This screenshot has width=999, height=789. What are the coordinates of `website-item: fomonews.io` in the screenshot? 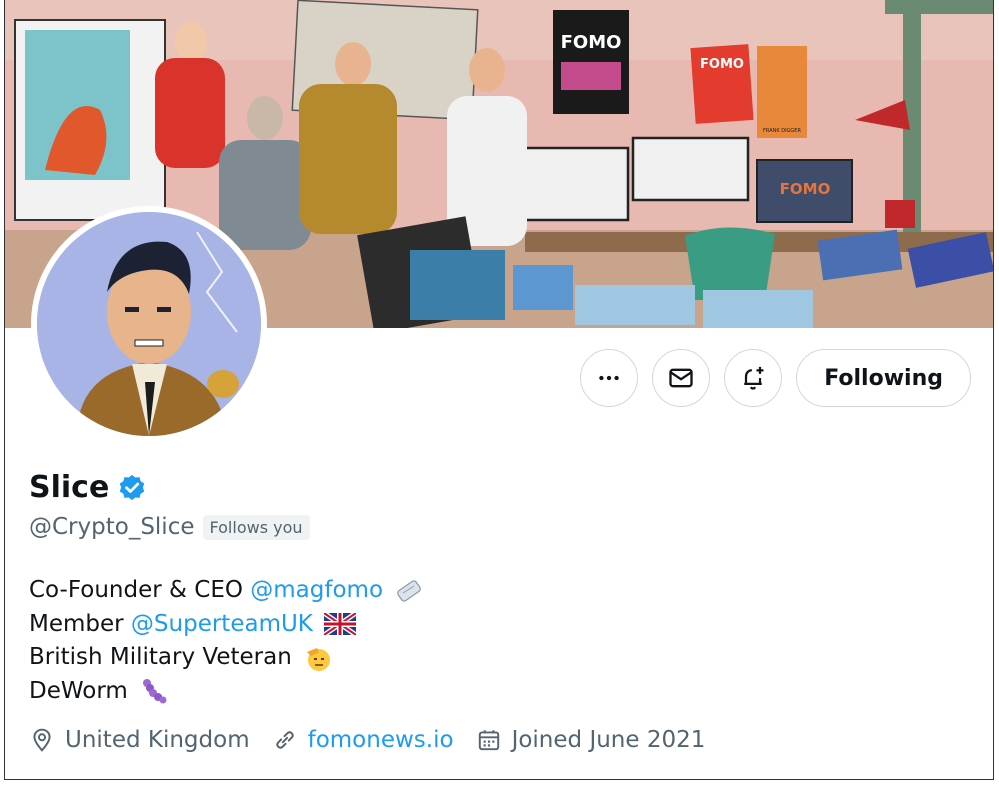 It's located at (363, 740).